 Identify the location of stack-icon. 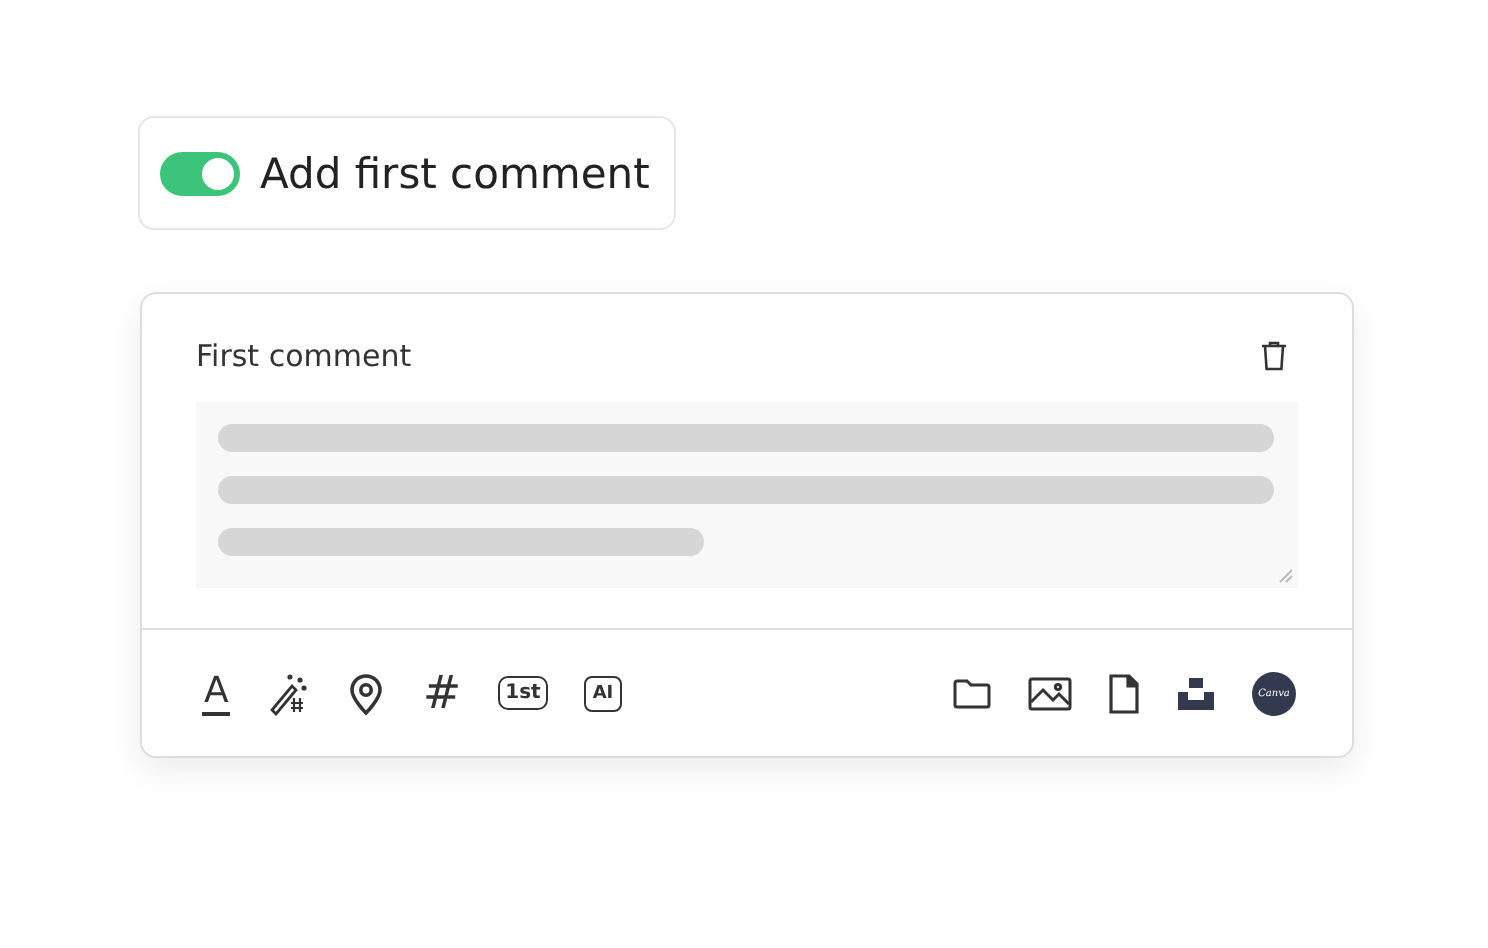
(1196, 693).